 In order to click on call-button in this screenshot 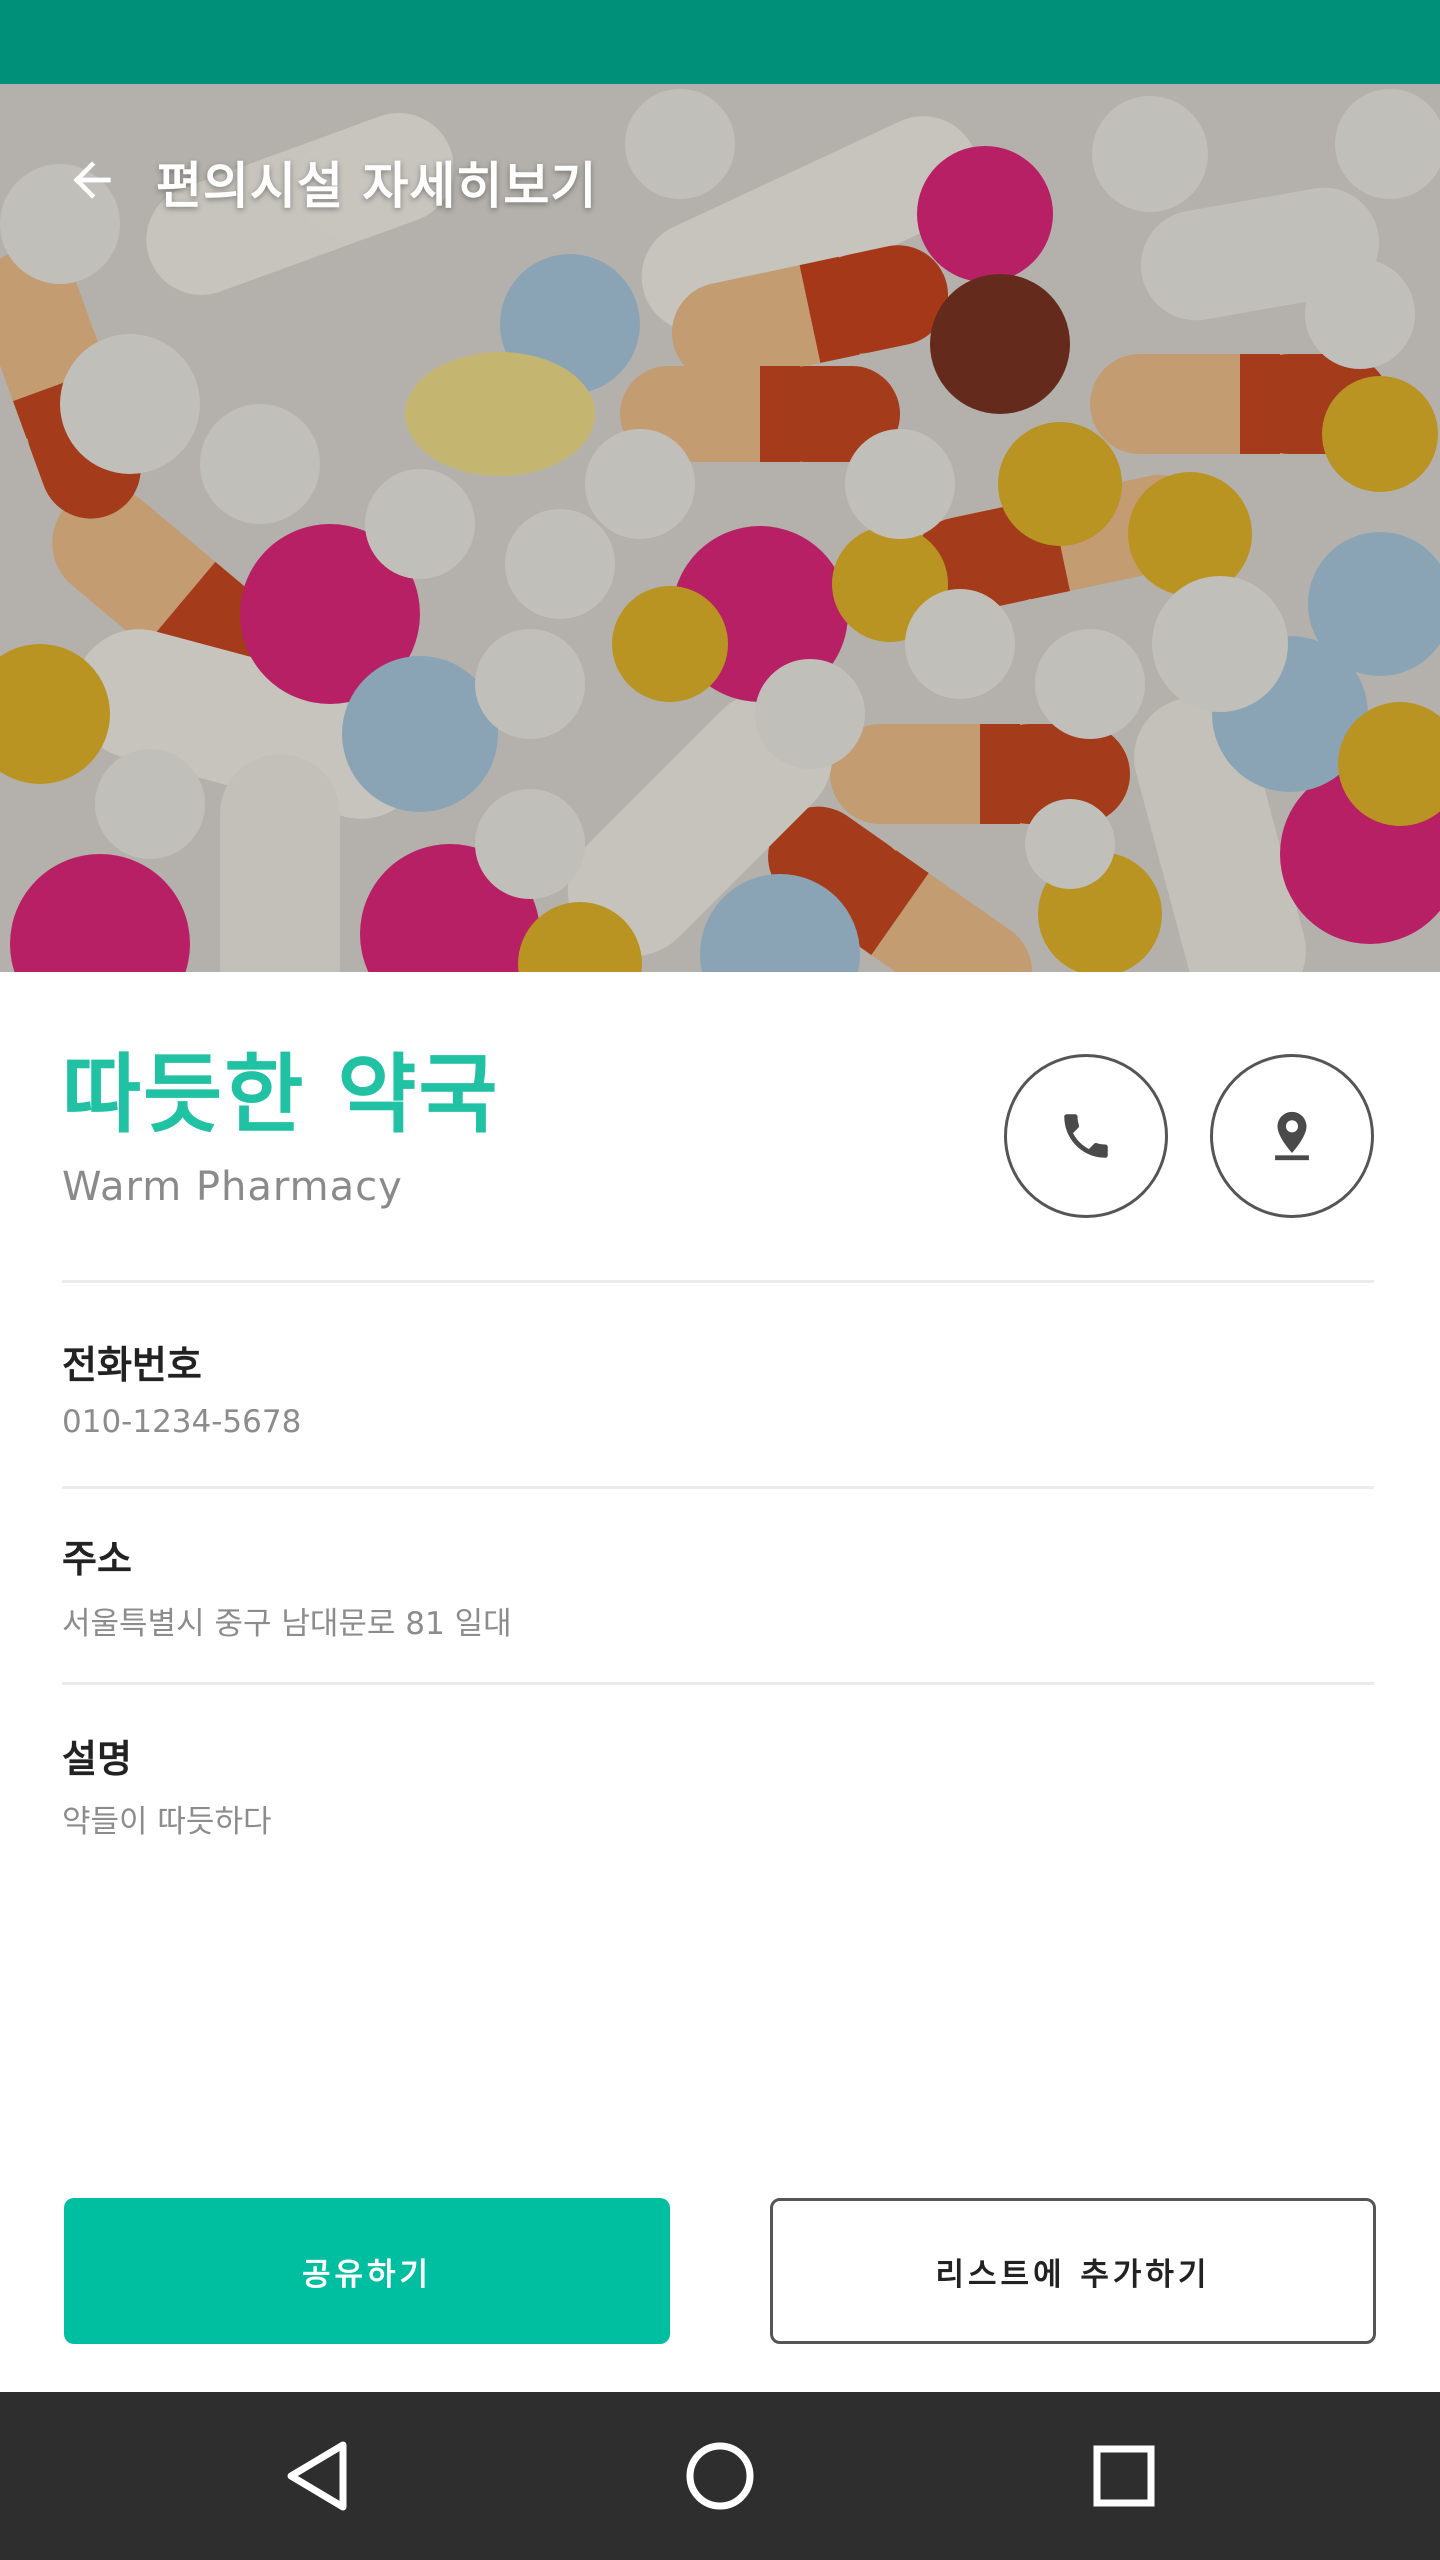, I will do `click(1086, 1136)`.